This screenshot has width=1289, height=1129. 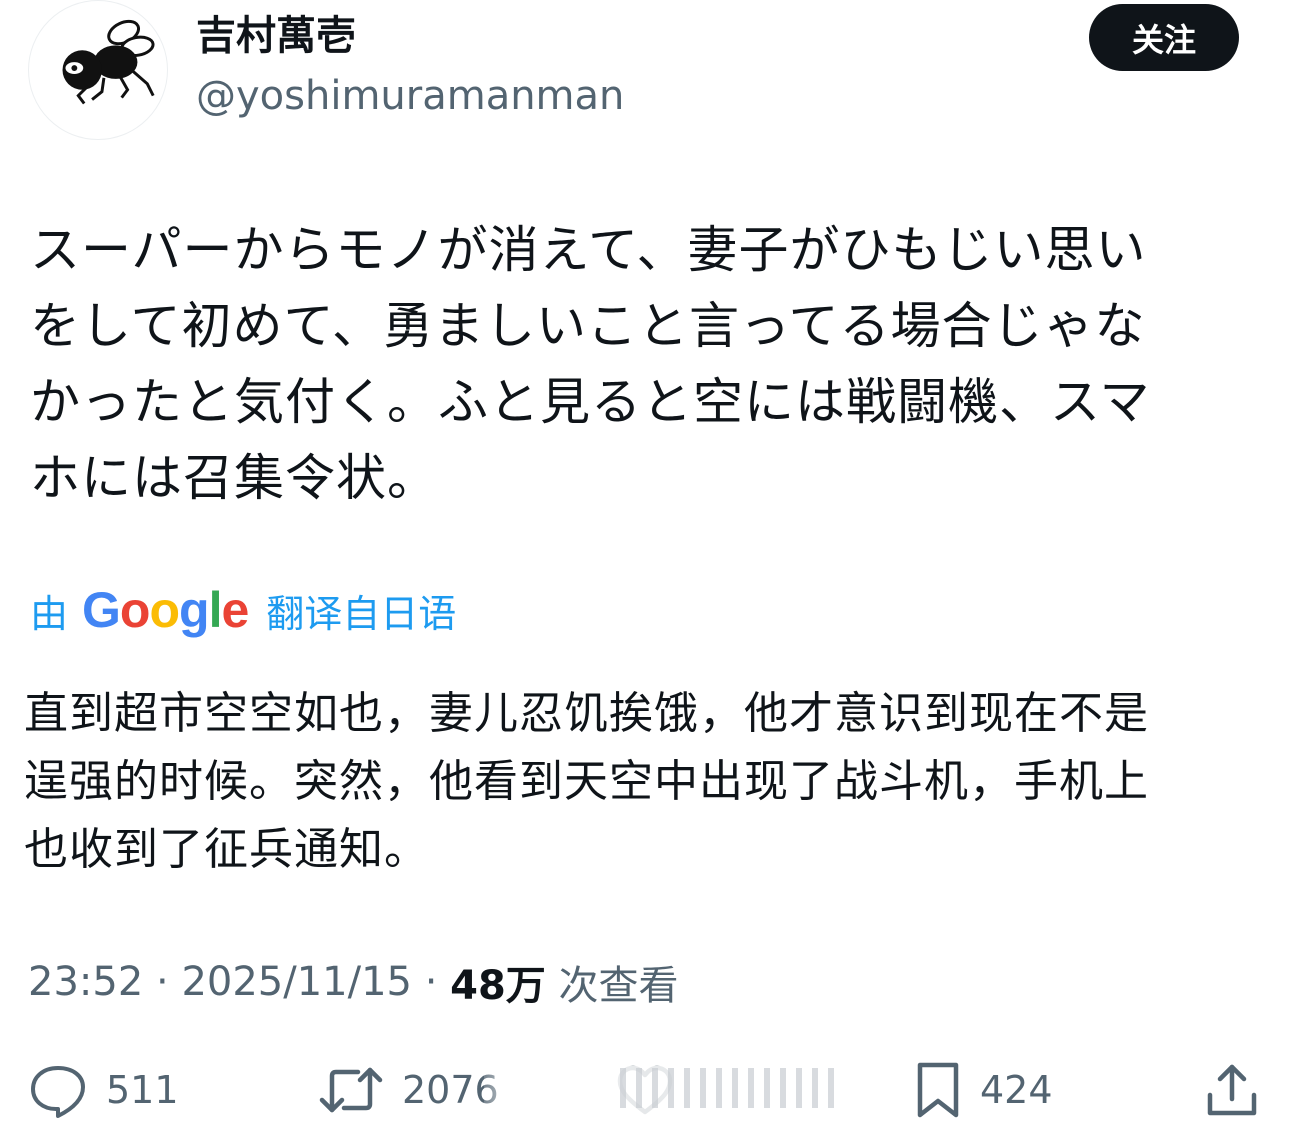 I want to click on retweet-button: 2076, so click(x=408, y=1090).